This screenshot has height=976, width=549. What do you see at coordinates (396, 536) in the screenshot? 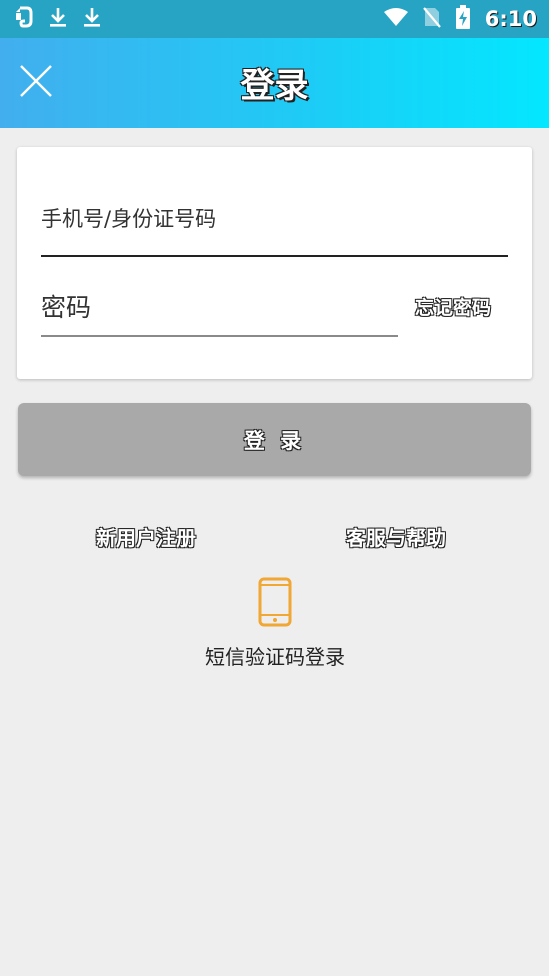
I see `help-link: 客服与帮助` at bounding box center [396, 536].